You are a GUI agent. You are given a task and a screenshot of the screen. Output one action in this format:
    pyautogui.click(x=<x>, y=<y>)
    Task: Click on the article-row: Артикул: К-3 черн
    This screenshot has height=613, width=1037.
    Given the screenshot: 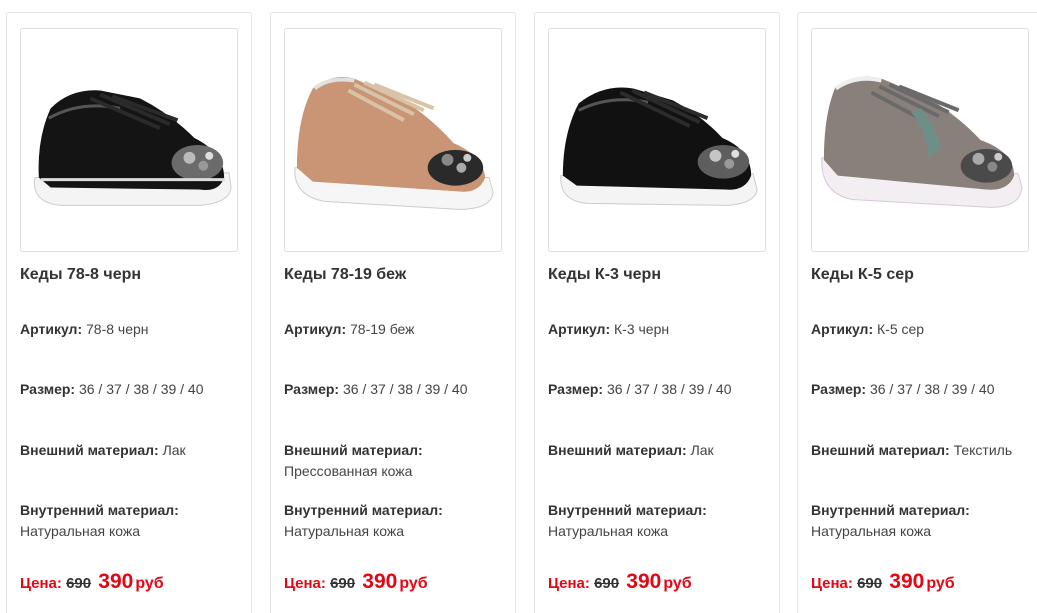 What is the action you would take?
    pyautogui.click(x=662, y=329)
    